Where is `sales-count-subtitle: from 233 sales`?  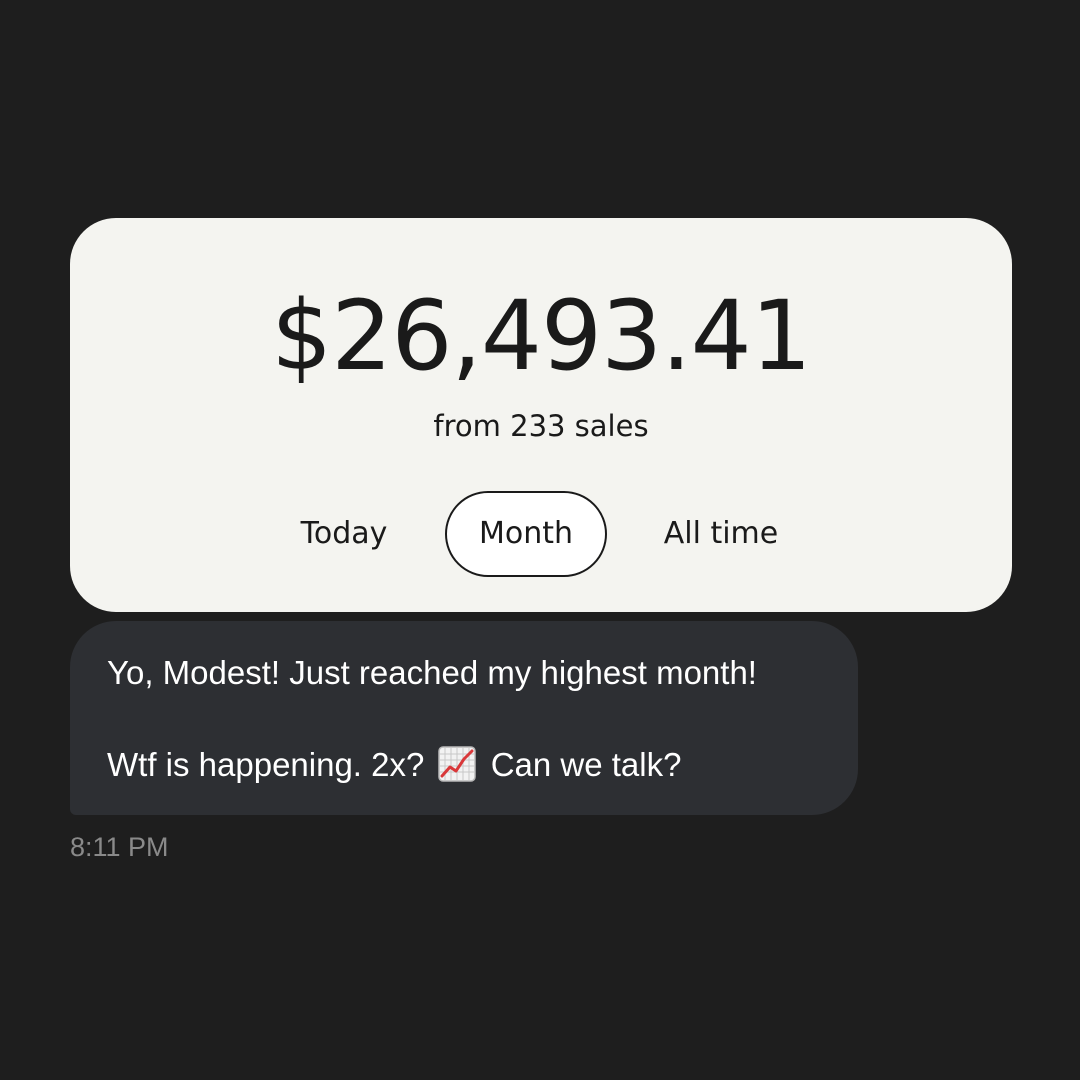
sales-count-subtitle: from 233 sales is located at coordinates (541, 426).